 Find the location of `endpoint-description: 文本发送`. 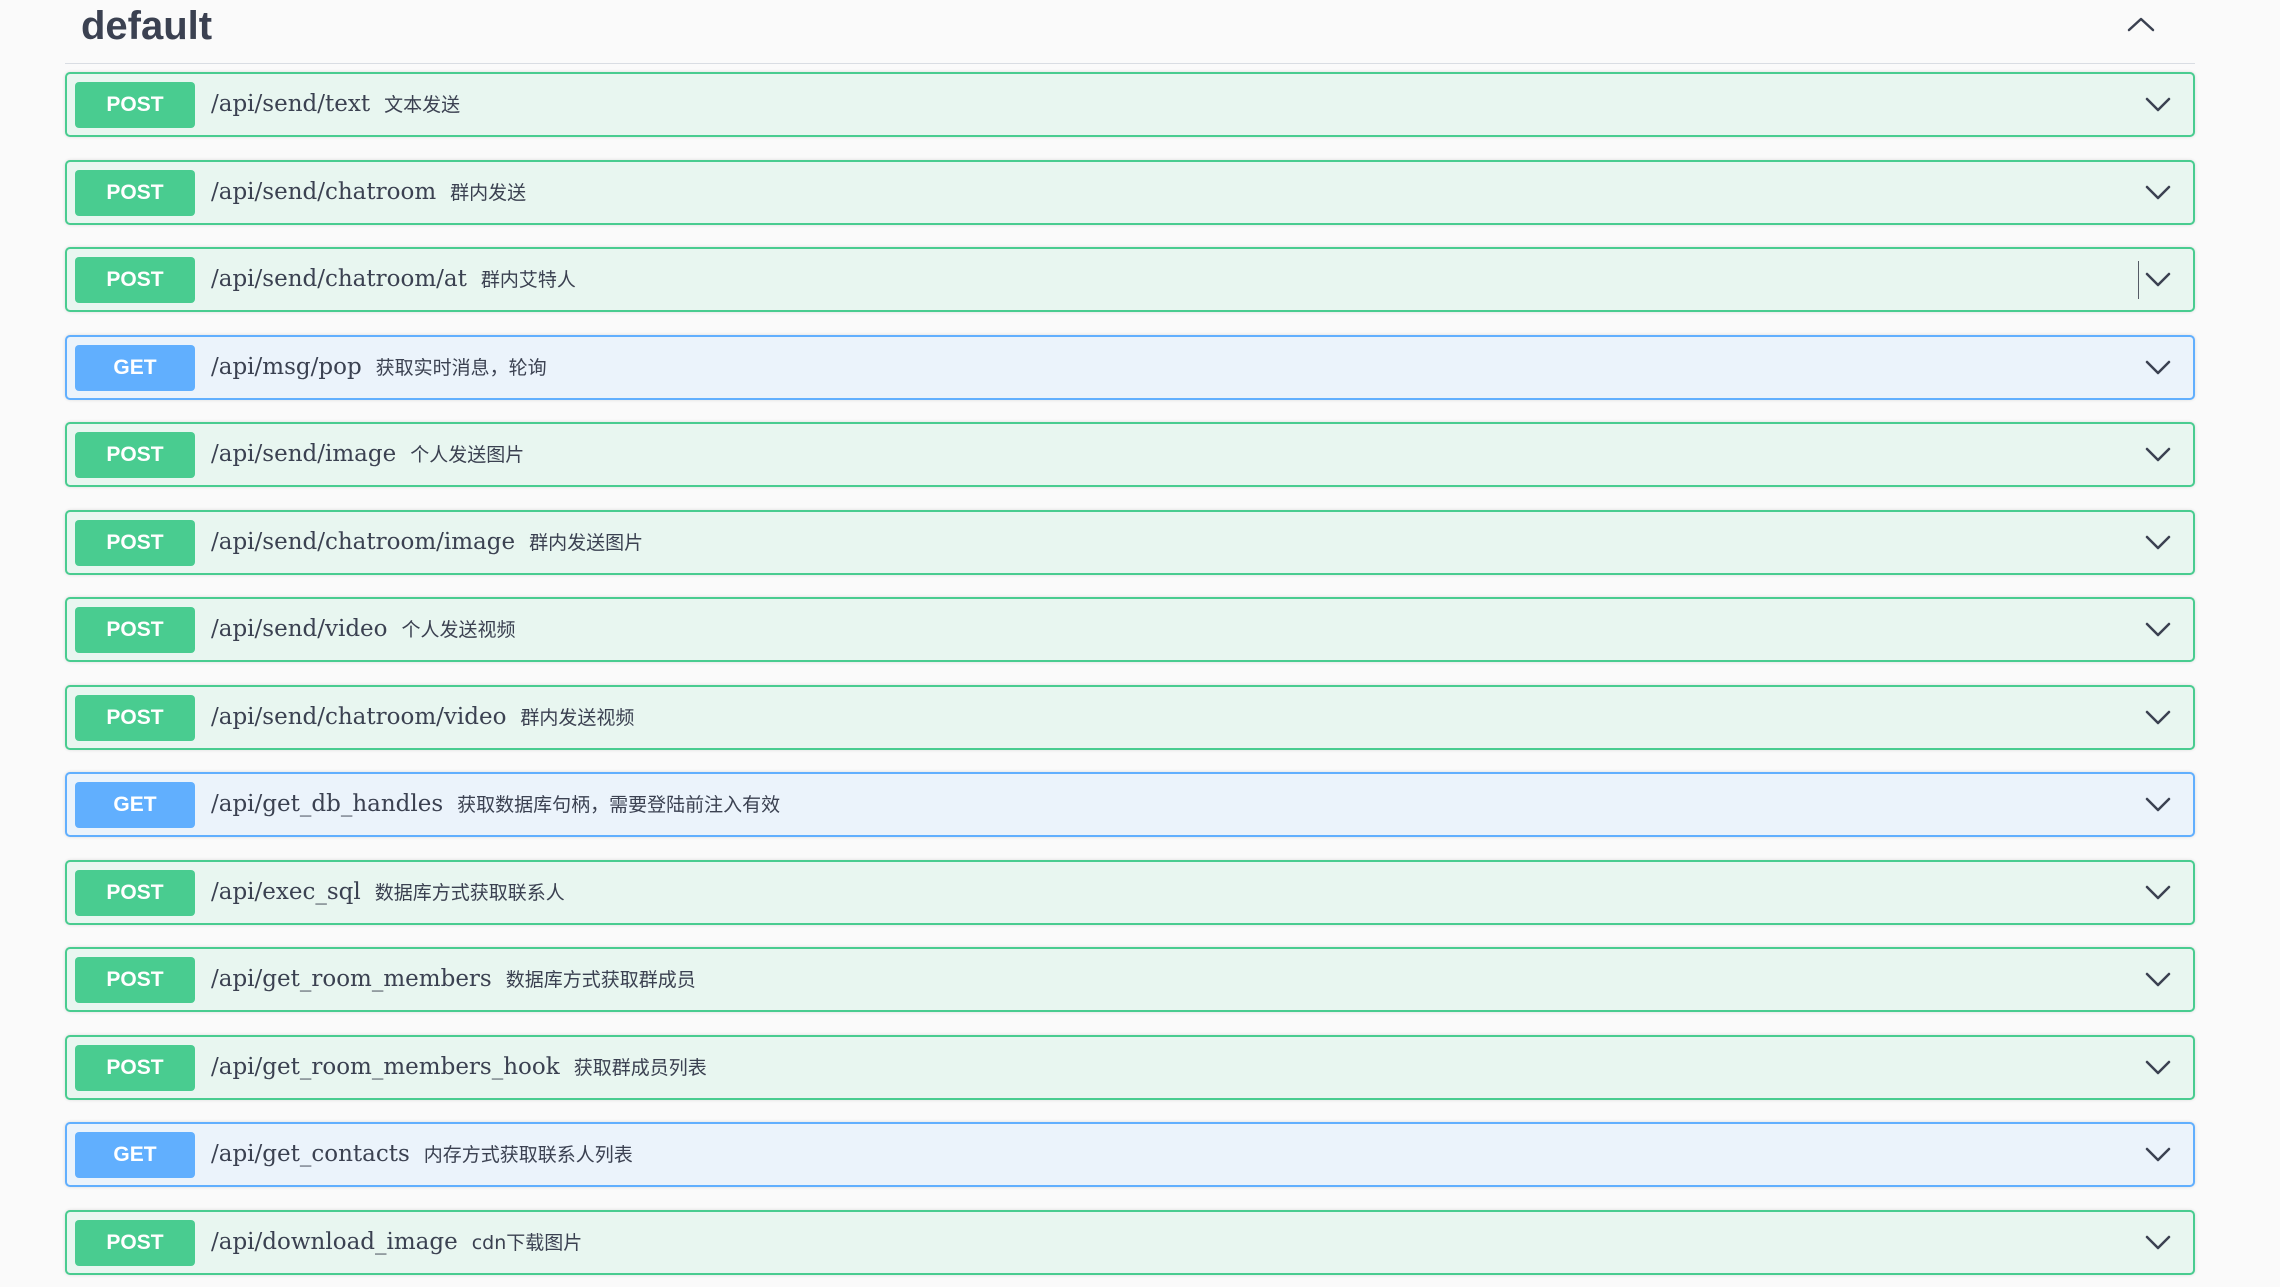

endpoint-description: 文本发送 is located at coordinates (422, 105).